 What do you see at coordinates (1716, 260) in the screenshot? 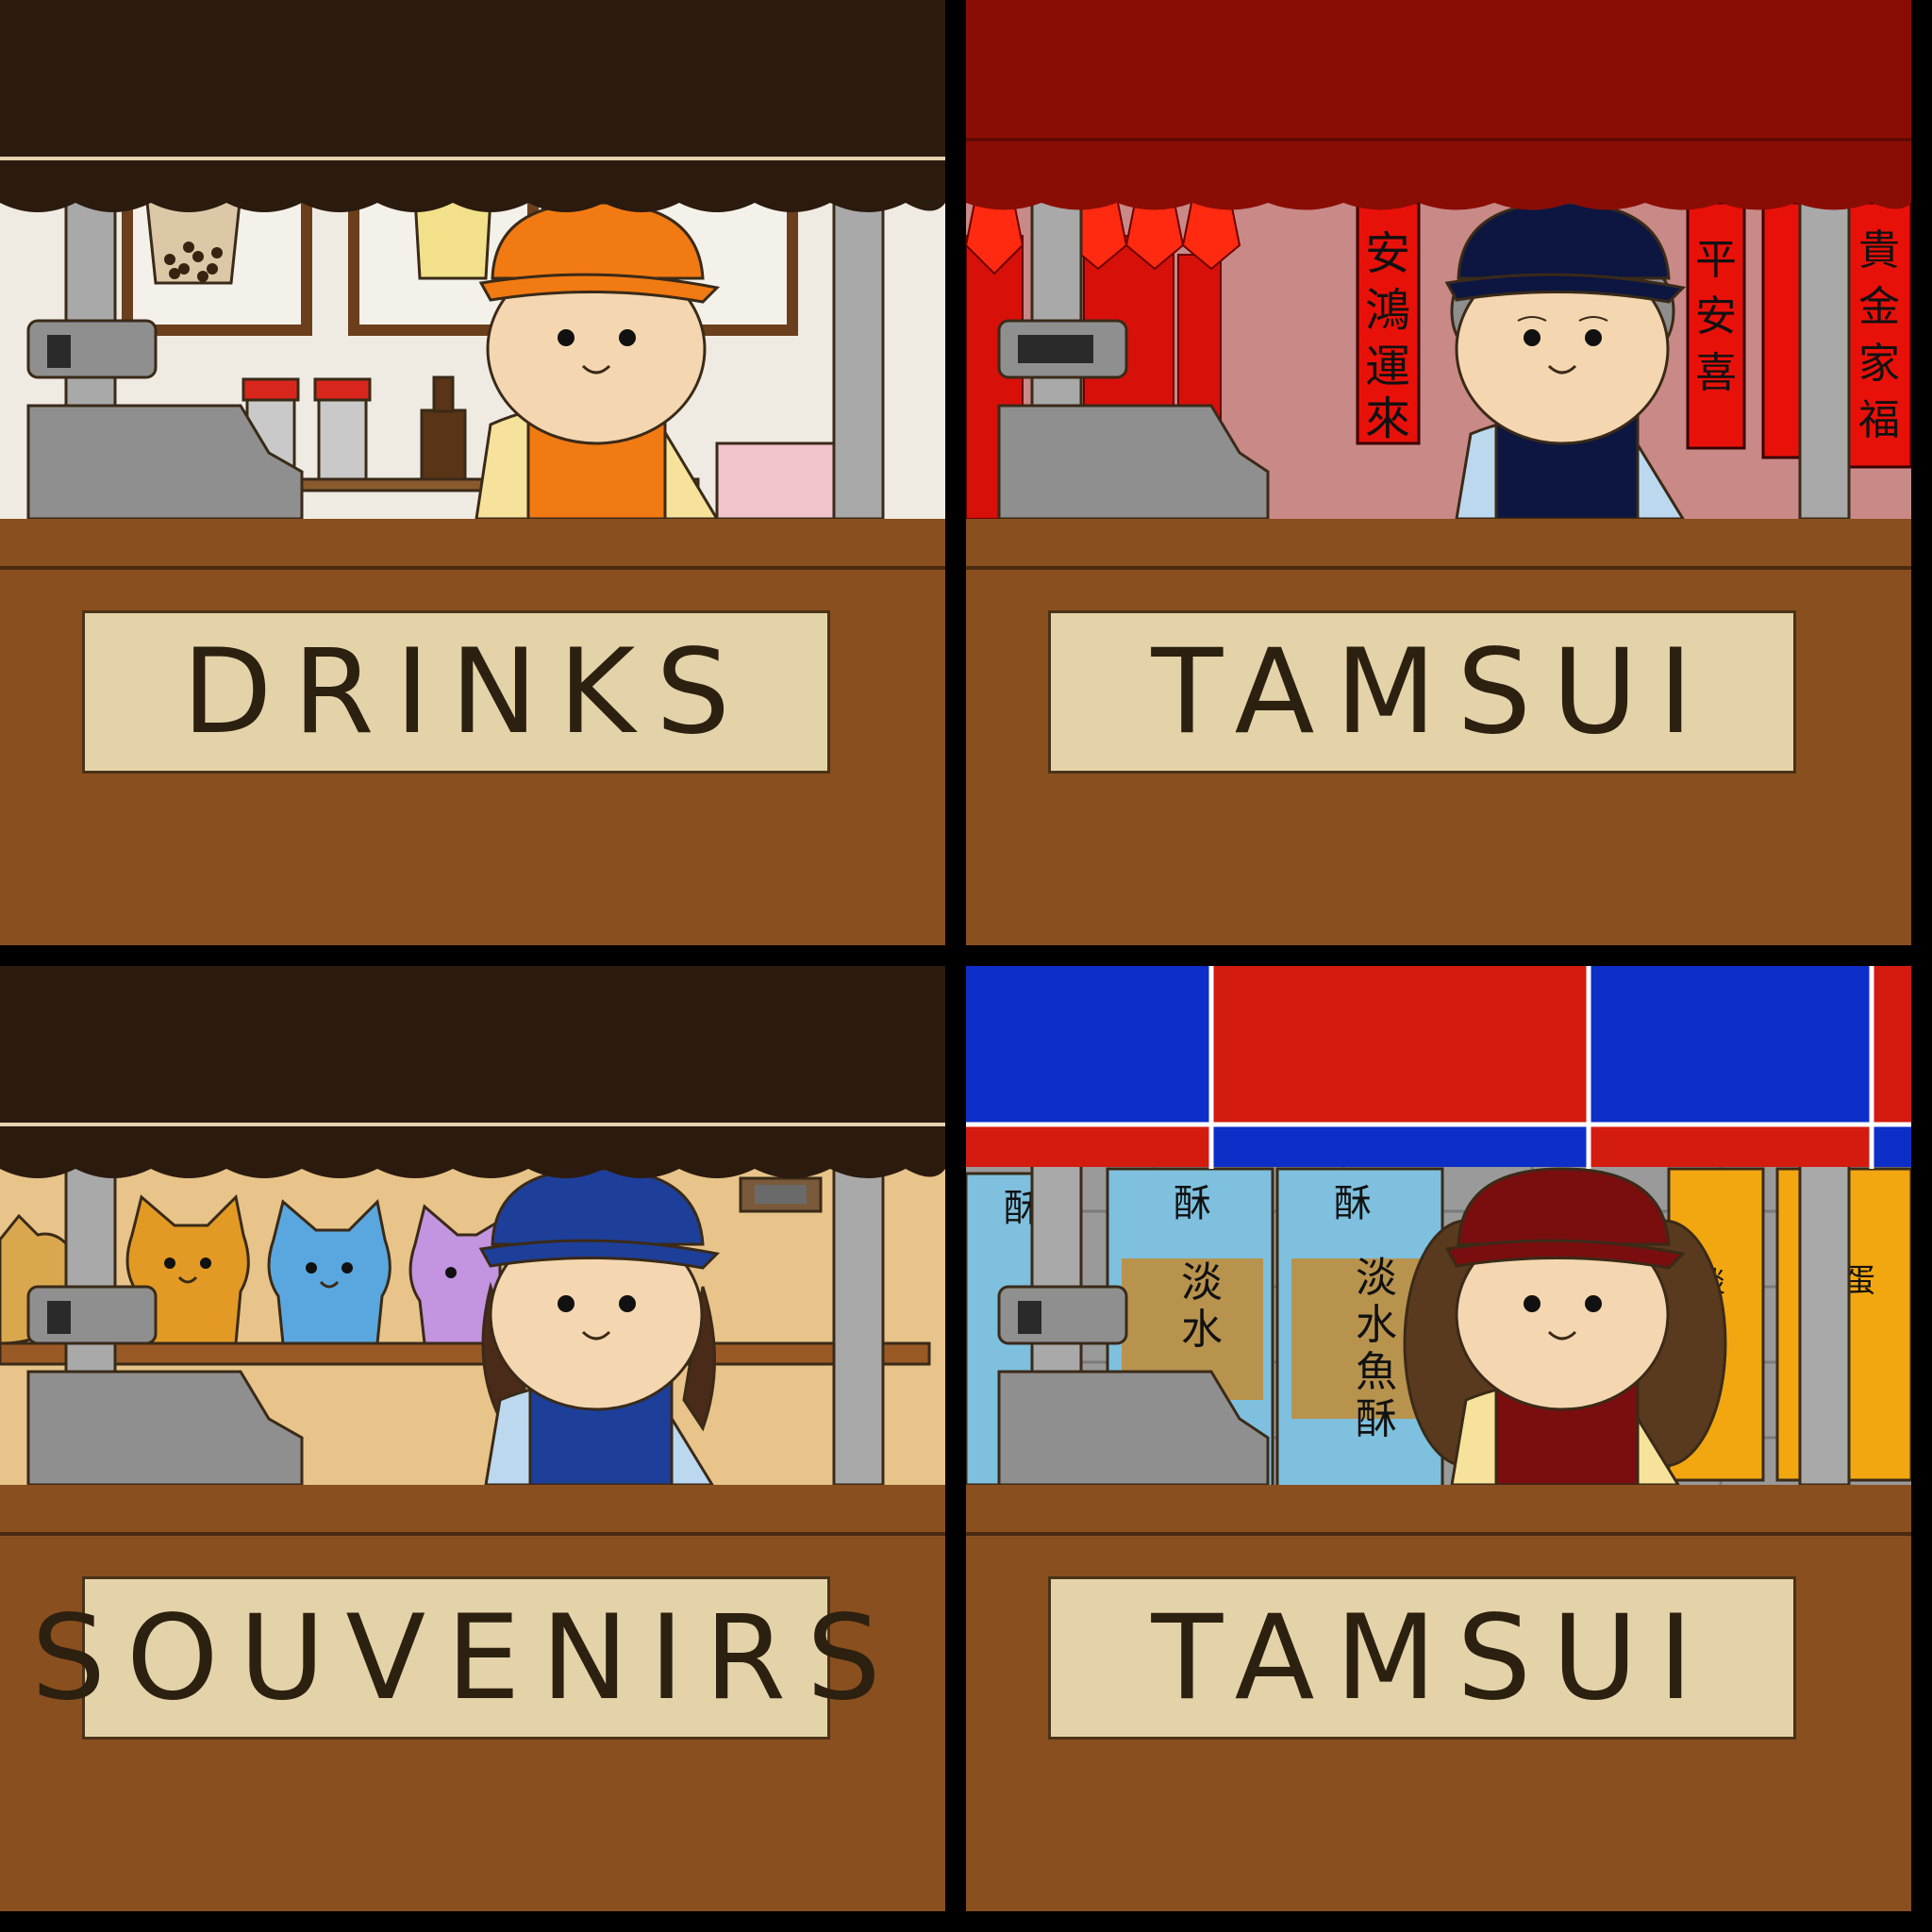
I see `svg-text: 平` at bounding box center [1716, 260].